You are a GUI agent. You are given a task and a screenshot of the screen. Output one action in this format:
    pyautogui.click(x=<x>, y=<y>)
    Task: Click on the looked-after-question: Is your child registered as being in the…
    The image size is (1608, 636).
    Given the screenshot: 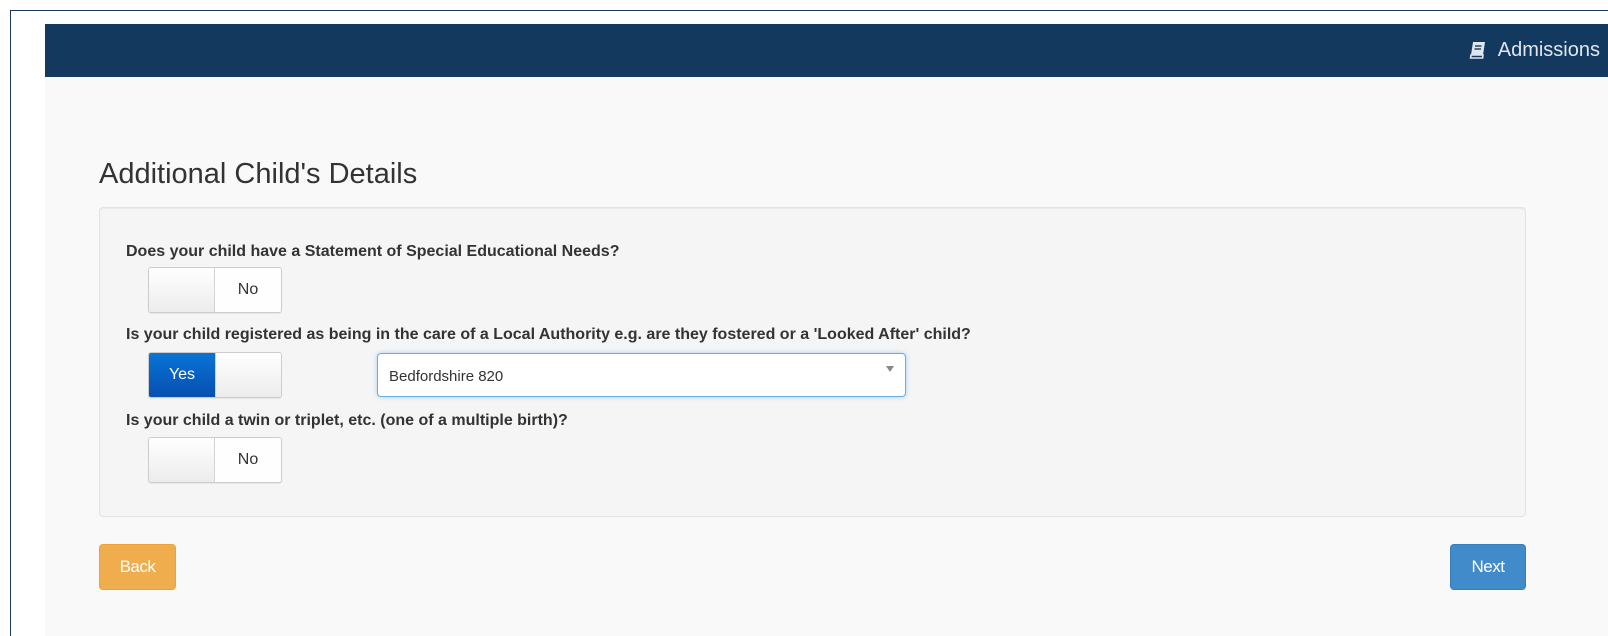 What is the action you would take?
    pyautogui.click(x=548, y=334)
    